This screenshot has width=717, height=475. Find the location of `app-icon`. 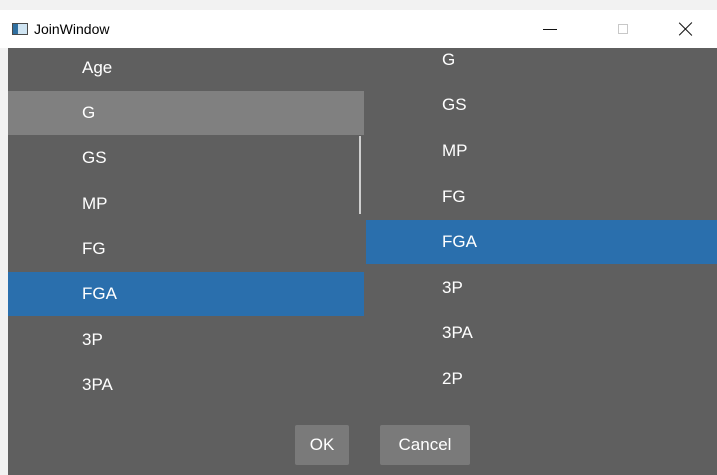

app-icon is located at coordinates (20, 29).